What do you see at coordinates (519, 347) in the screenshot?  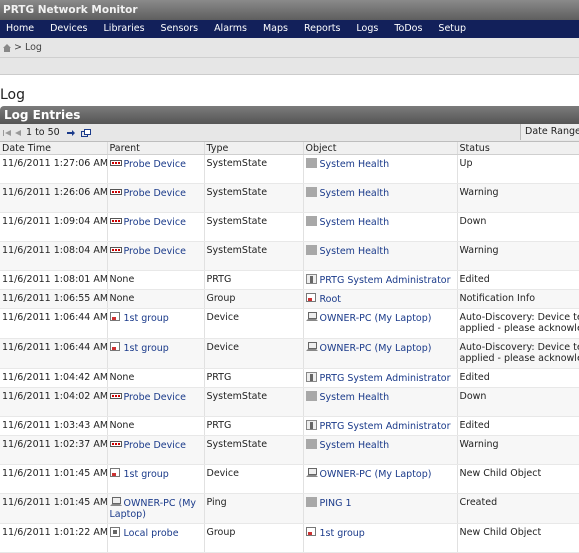 I see `status-text: Auto-Discovery: Device te` at bounding box center [519, 347].